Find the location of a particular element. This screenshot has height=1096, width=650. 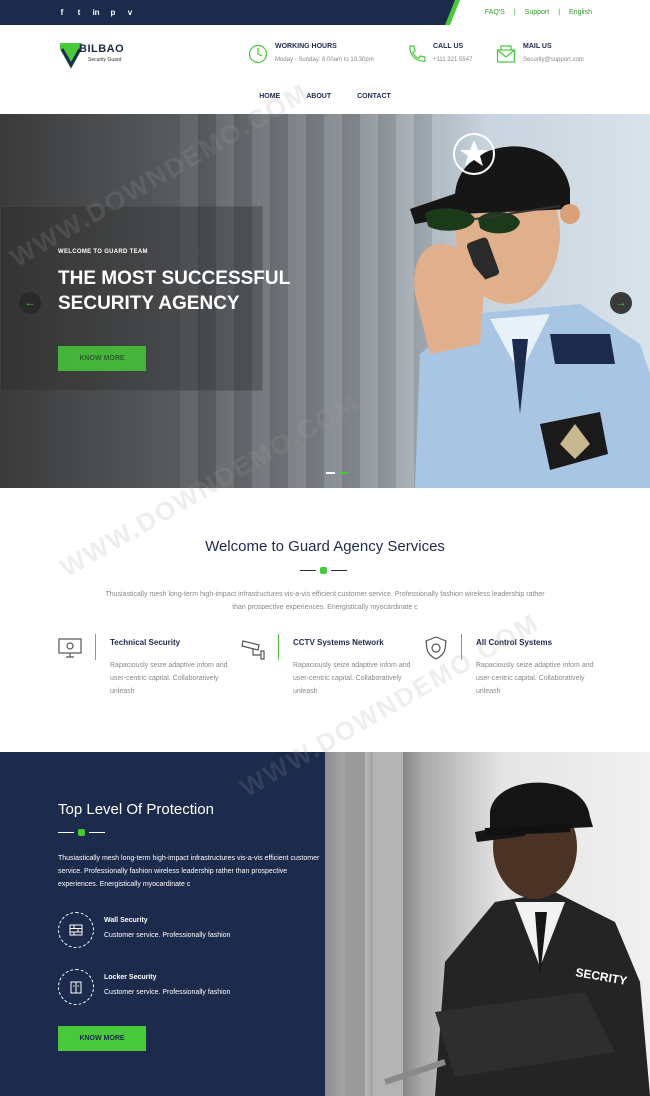

arrow-left-icon: ← is located at coordinates (30, 303).